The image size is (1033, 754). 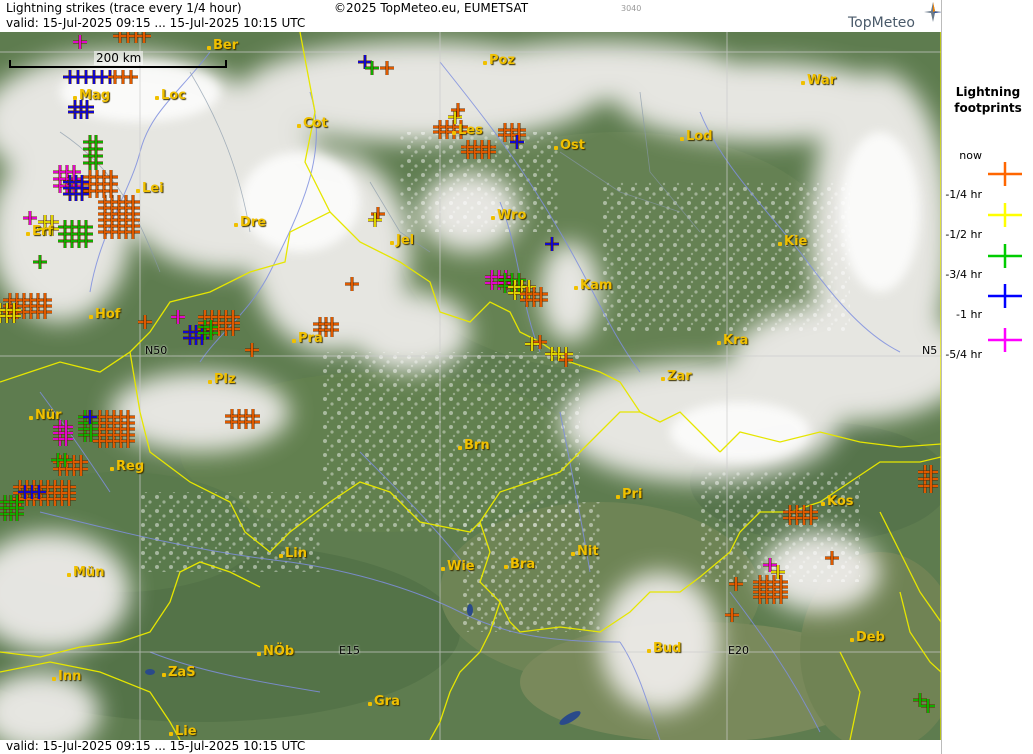 I want to click on scale-bar-tick-right, so click(x=226, y=64).